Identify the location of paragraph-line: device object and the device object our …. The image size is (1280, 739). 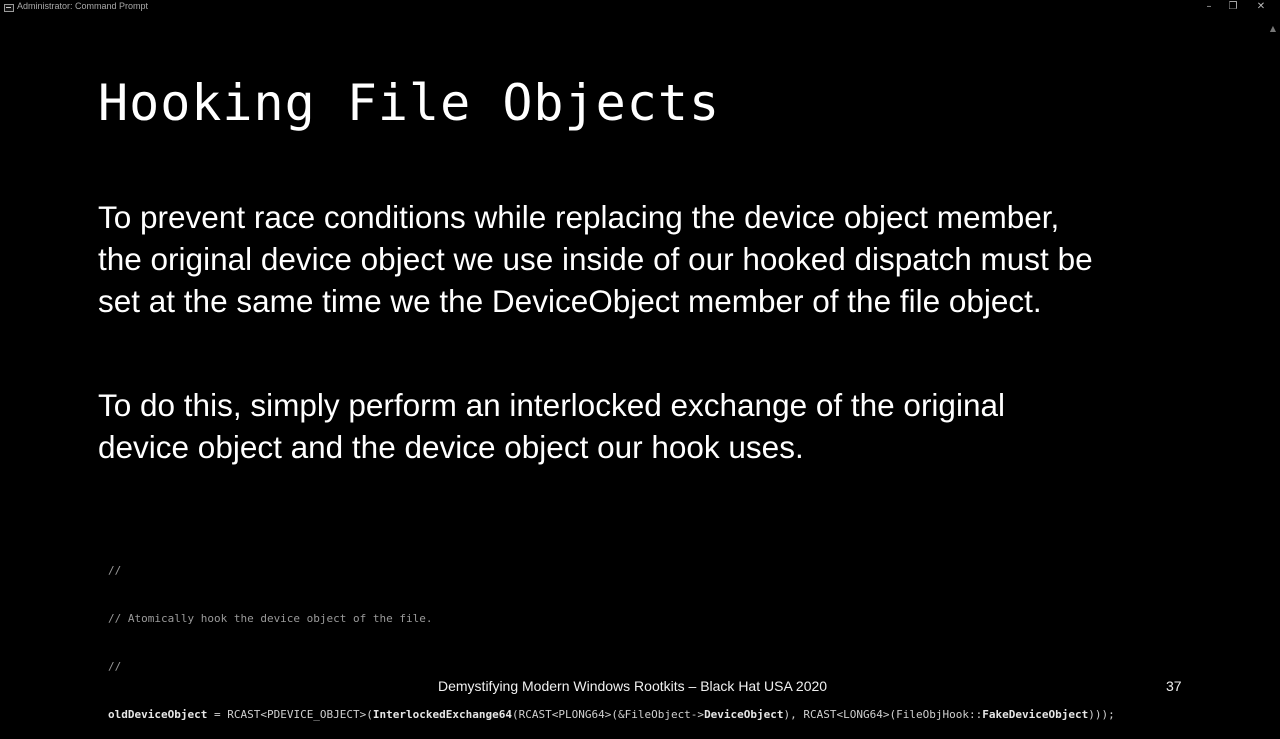
(451, 447).